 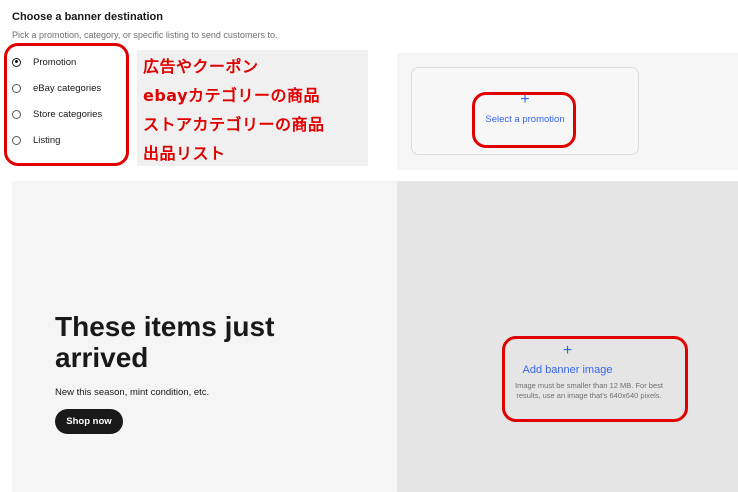 I want to click on banner-heading: These items just arrived, so click(x=165, y=342).